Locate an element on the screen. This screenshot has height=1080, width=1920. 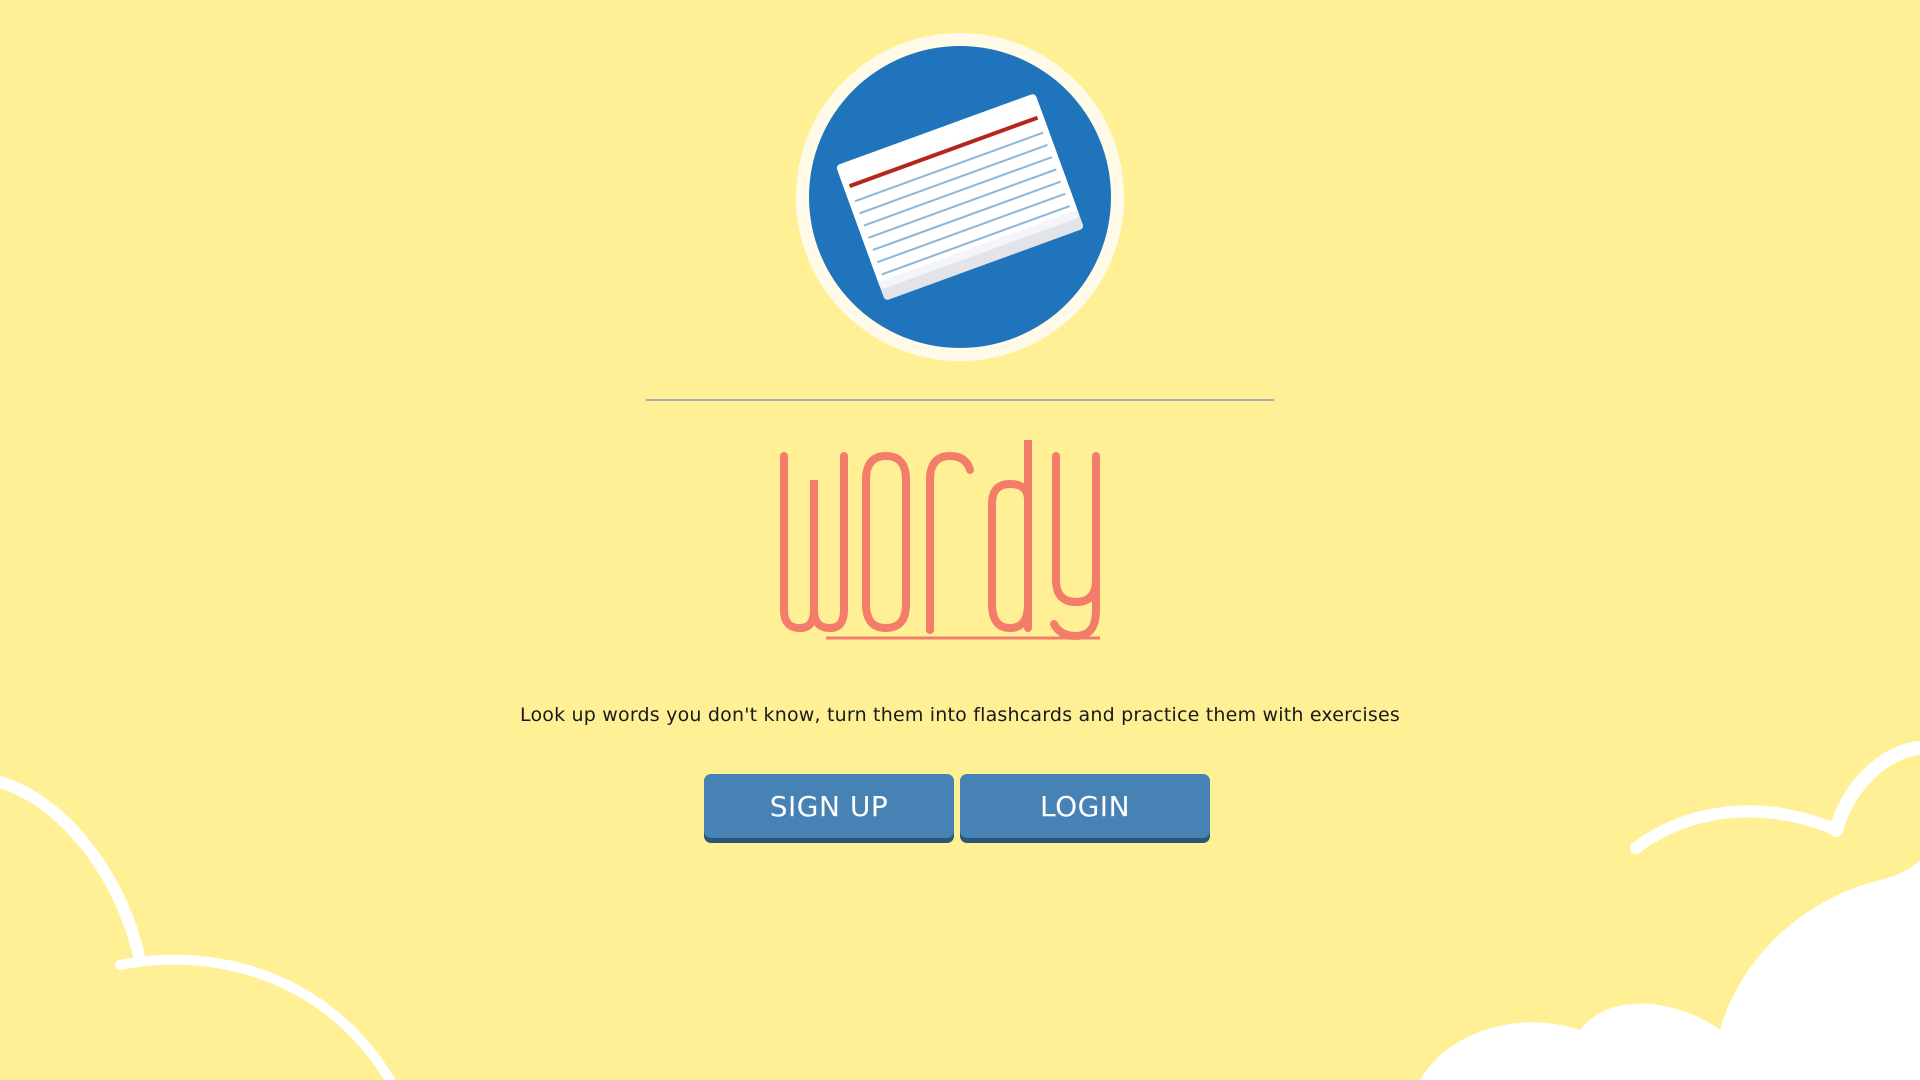
login-button: LOGIN is located at coordinates (1085, 806).